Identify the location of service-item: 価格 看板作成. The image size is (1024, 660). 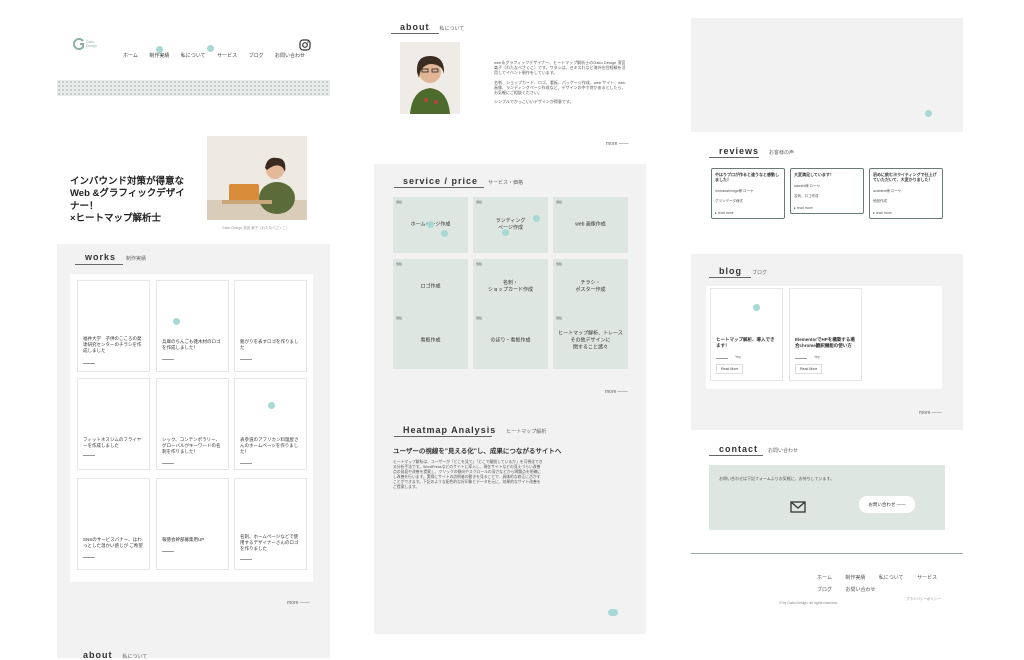
(430, 341).